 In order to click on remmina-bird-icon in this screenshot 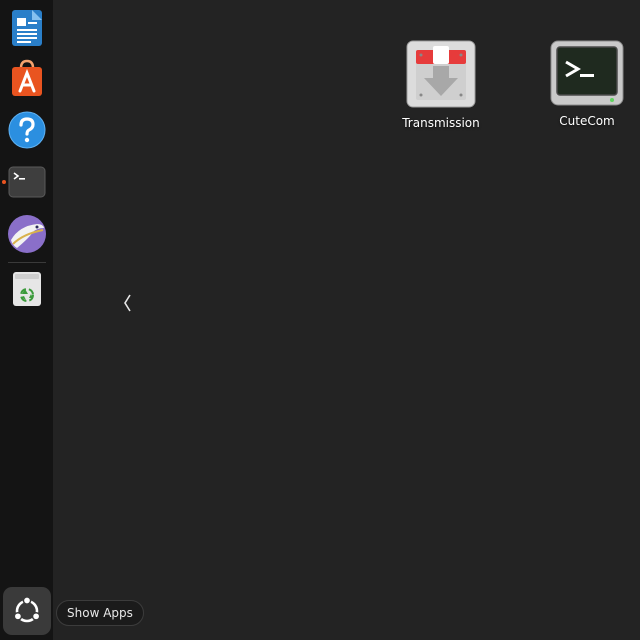, I will do `click(27, 234)`.